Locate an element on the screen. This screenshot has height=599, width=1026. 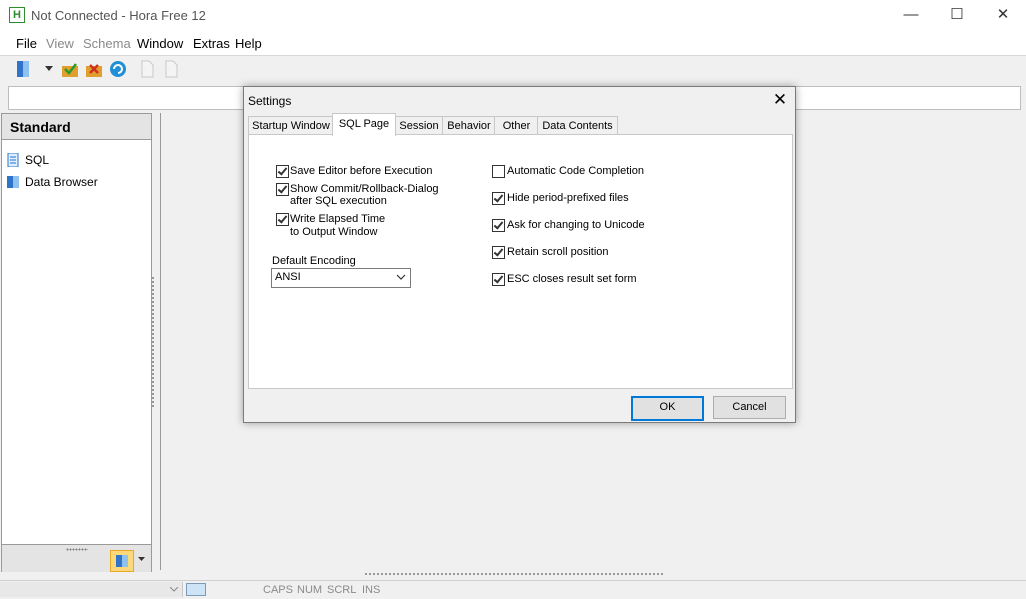
vertical-splitter-grip is located at coordinates (153, 342).